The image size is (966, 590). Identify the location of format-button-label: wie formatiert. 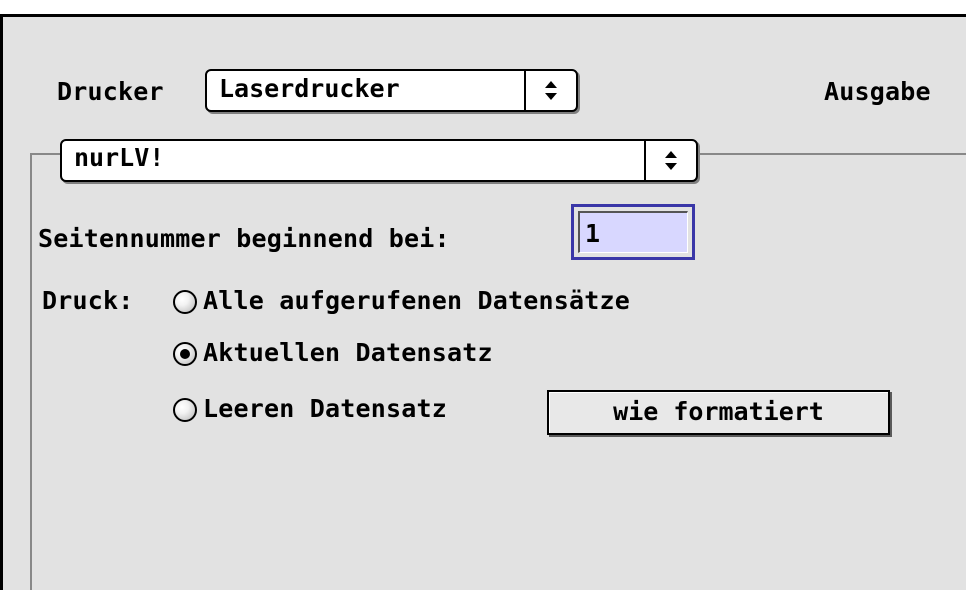
(718, 411).